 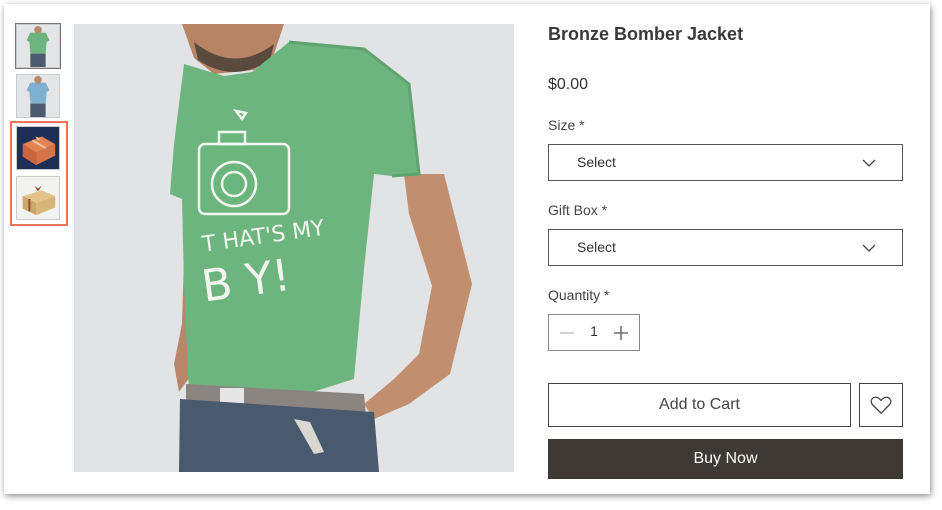 I want to click on add-to-cart-button: Add to Cart, so click(x=699, y=405).